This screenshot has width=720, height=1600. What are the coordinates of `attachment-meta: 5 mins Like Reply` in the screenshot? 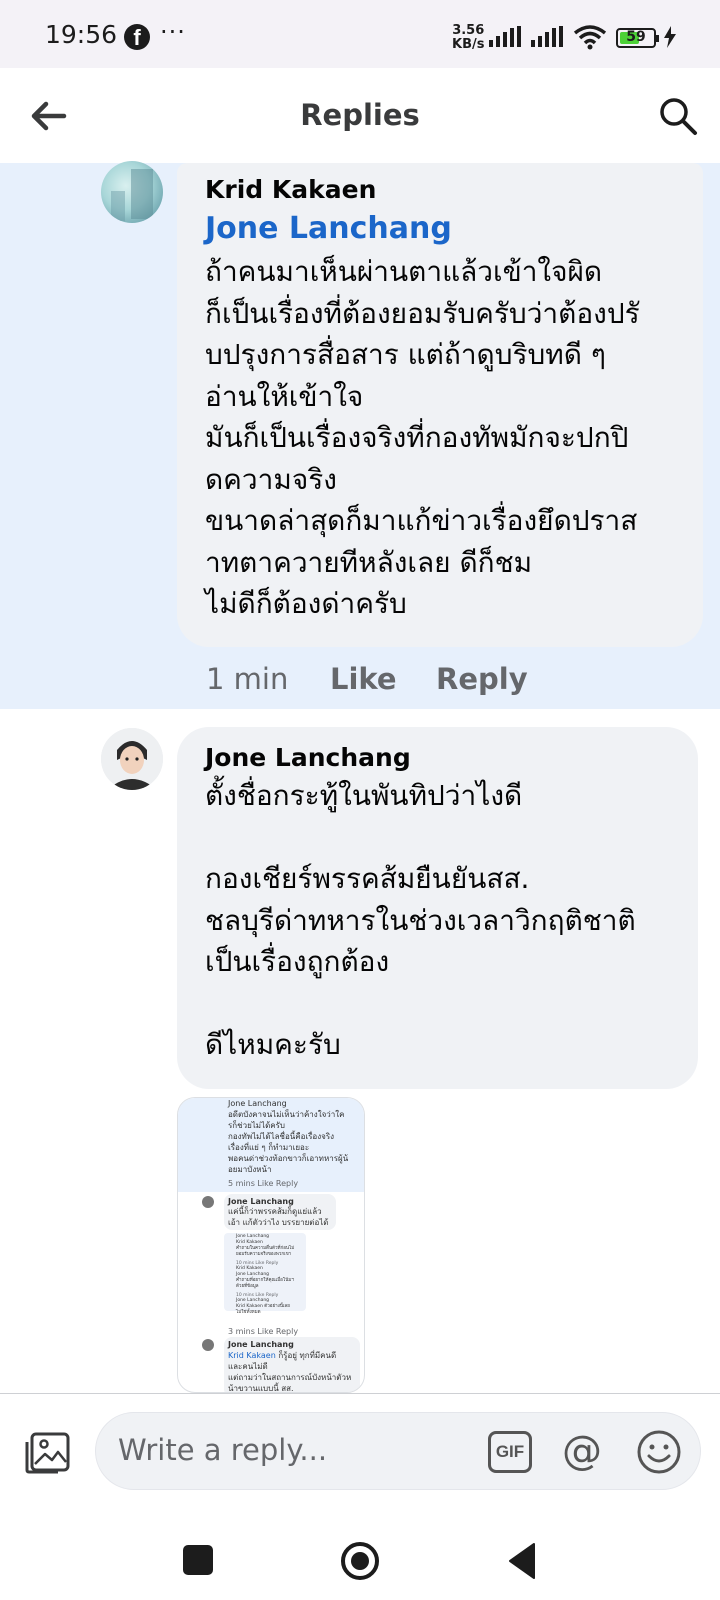 It's located at (263, 1183).